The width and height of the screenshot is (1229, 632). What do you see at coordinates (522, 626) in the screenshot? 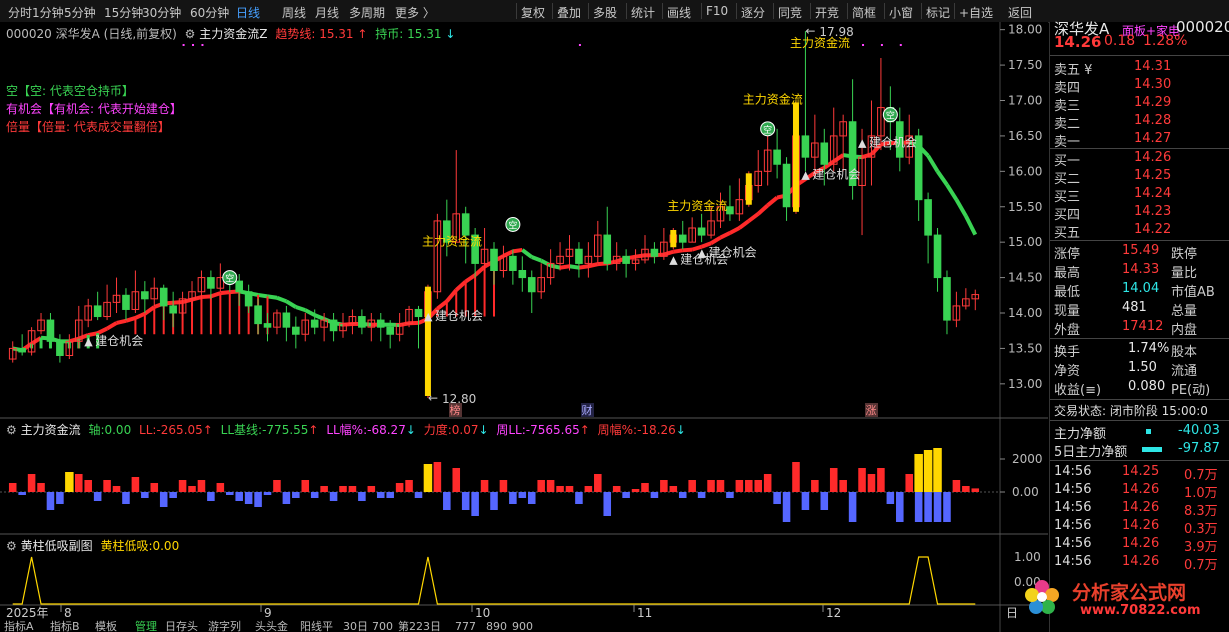
I see `bottom-tab-13: 900` at bounding box center [522, 626].